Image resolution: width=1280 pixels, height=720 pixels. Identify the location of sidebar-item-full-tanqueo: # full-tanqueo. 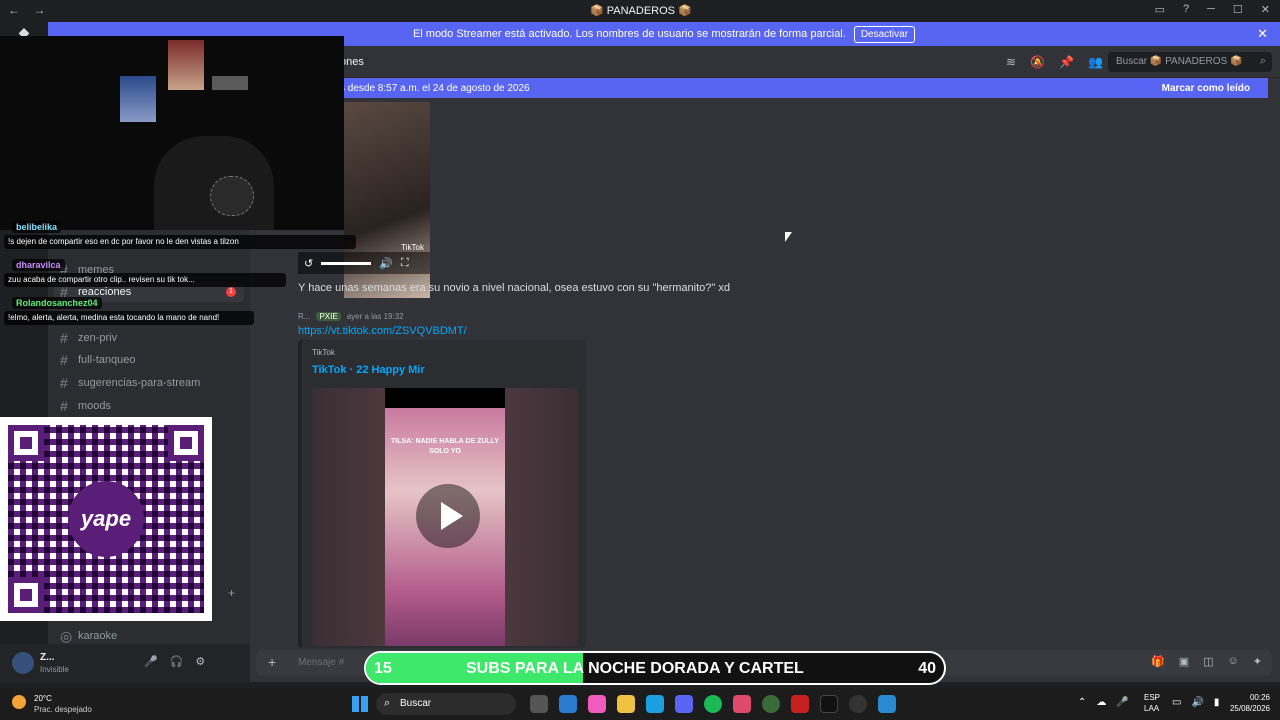
(98, 360).